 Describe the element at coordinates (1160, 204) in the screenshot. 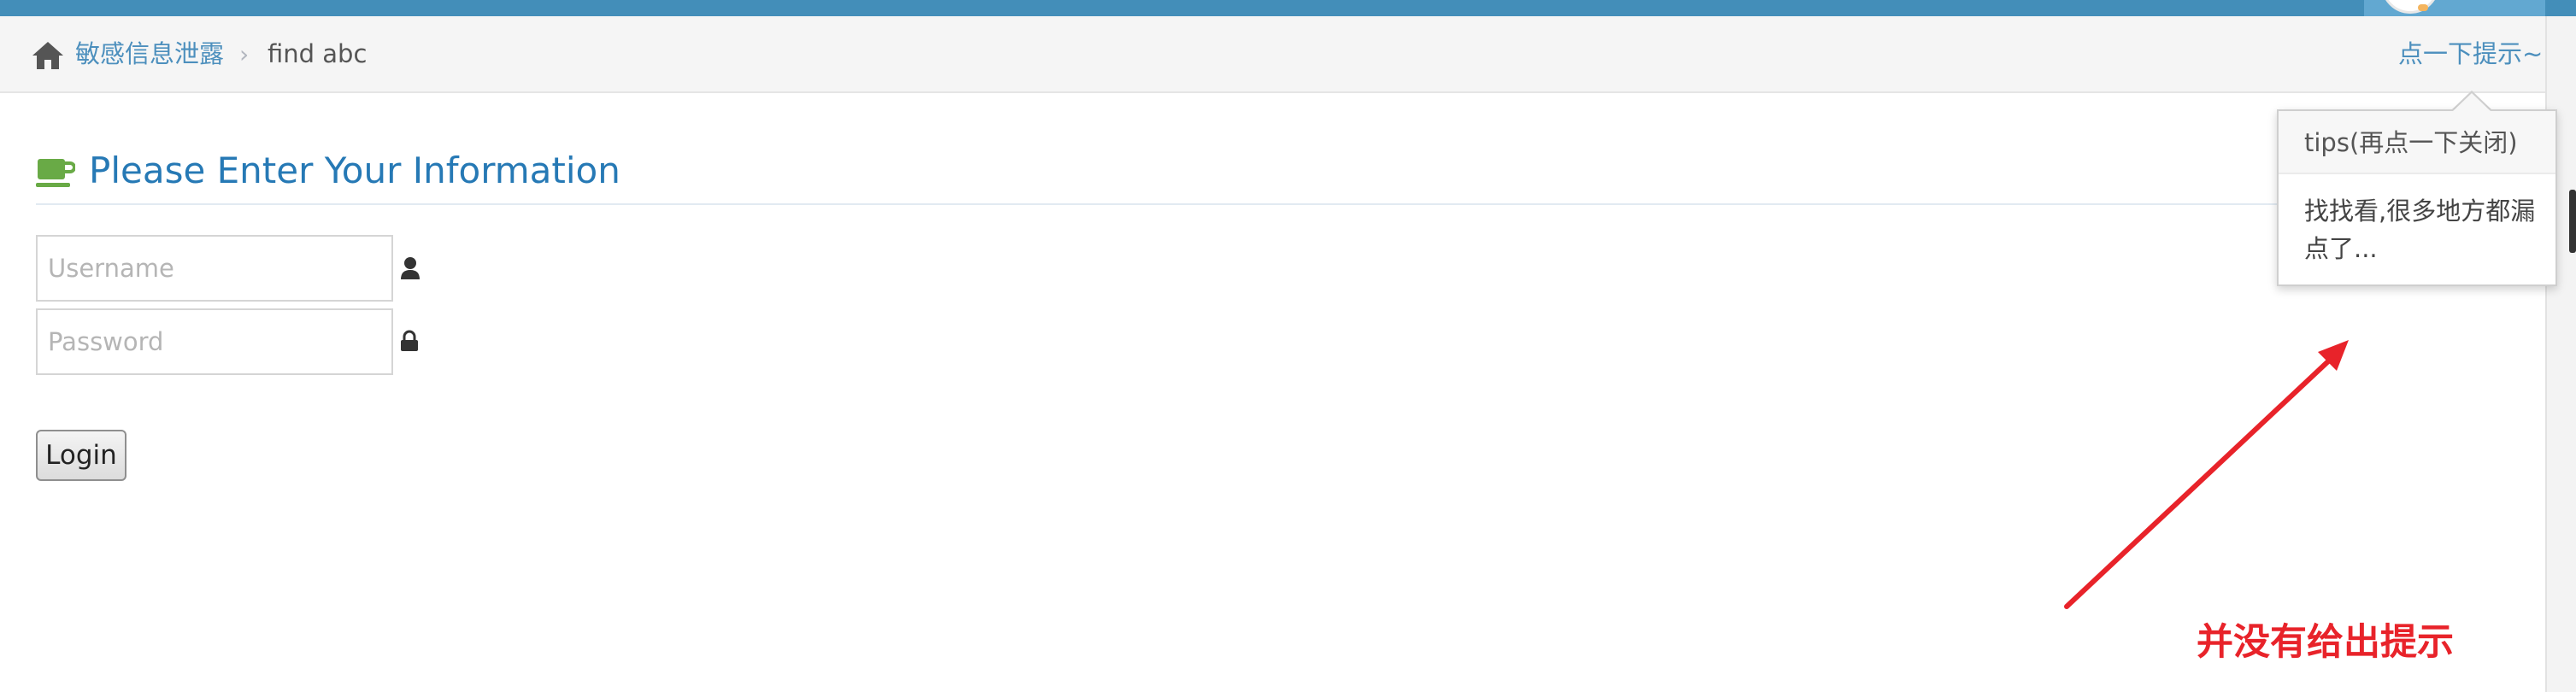

I see `title-divider` at that location.